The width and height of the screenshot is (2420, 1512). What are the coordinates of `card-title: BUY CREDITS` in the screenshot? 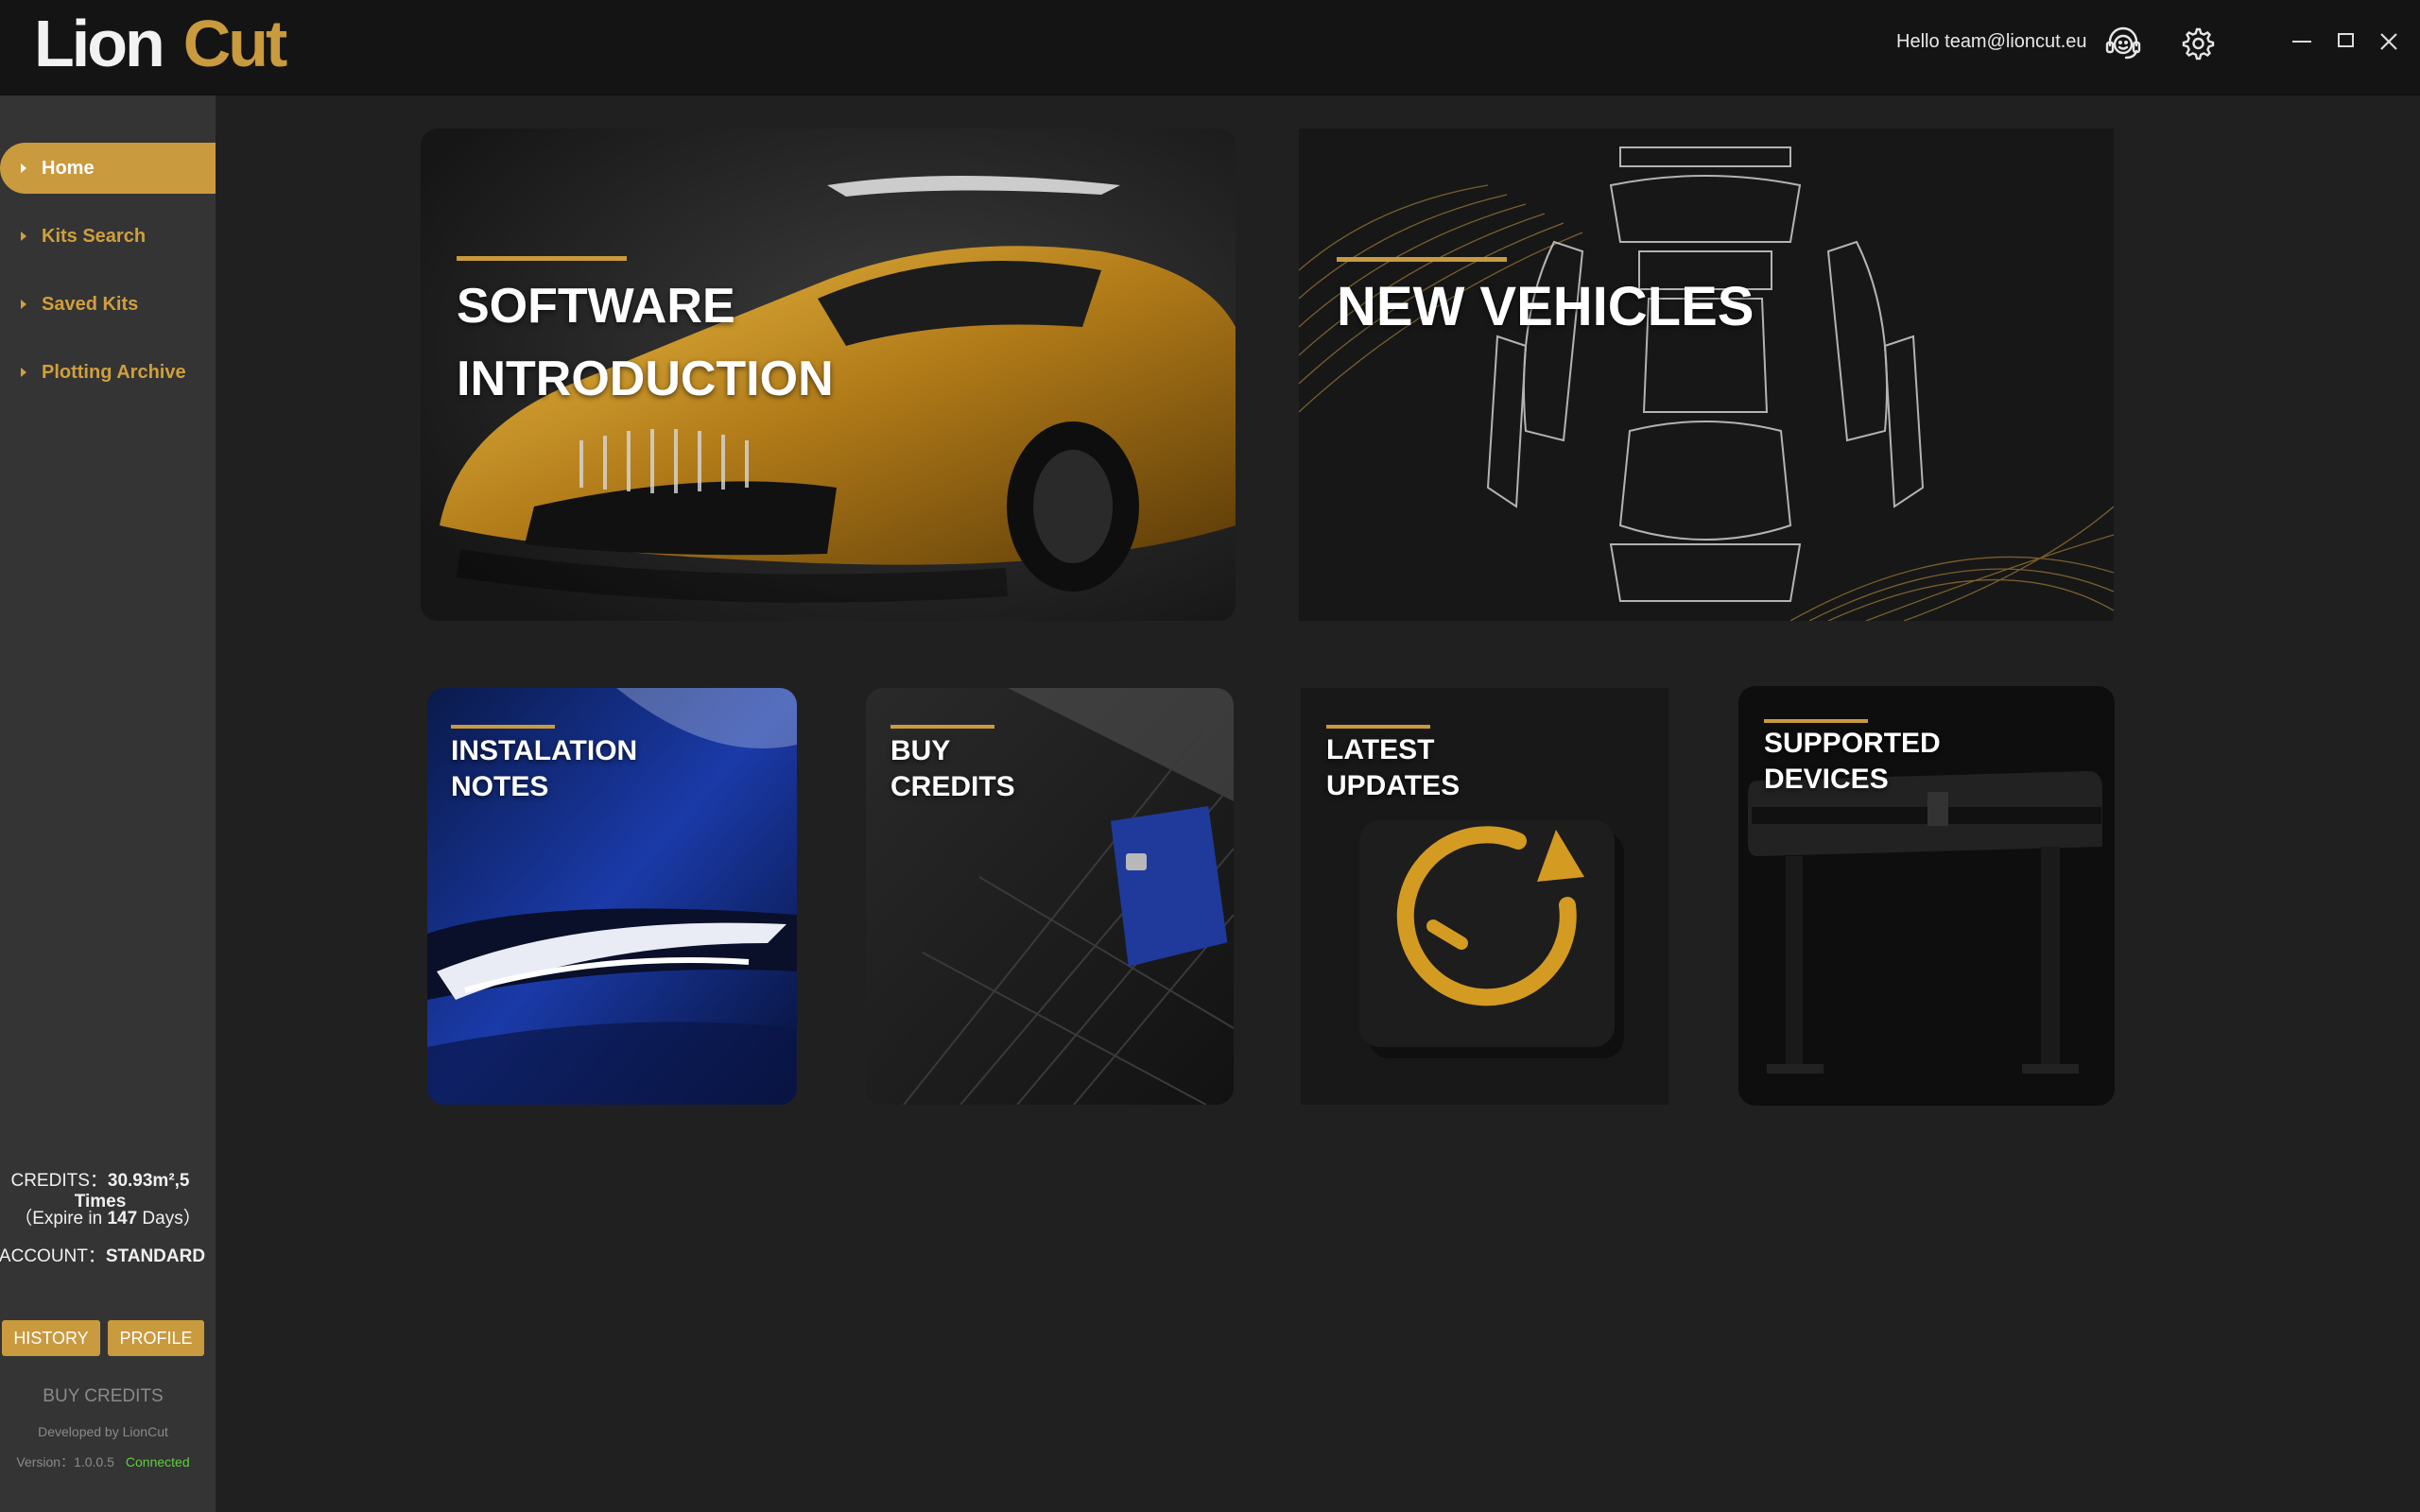 It's located at (952, 769).